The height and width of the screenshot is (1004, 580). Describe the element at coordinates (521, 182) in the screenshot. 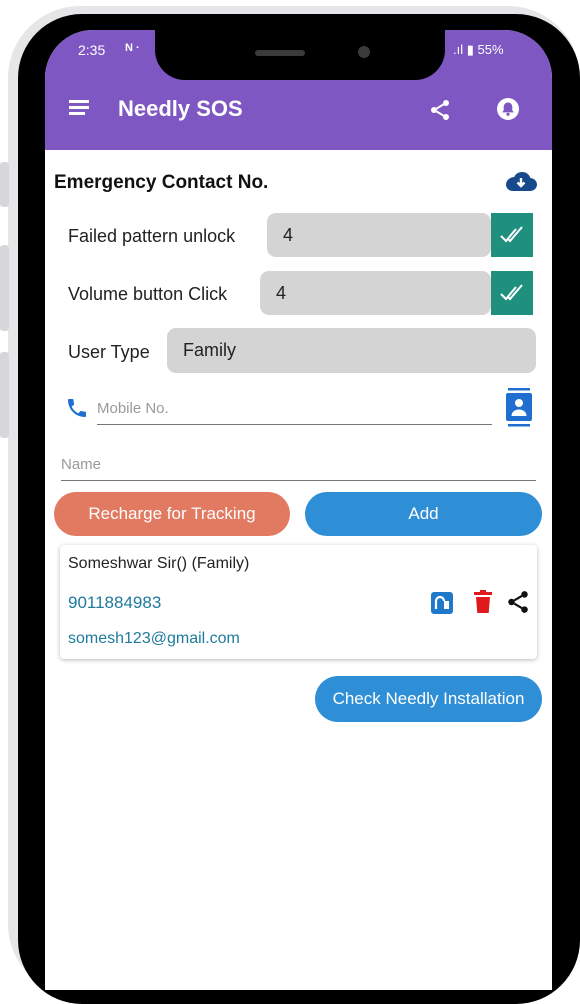

I see `cloud-download-icon` at that location.